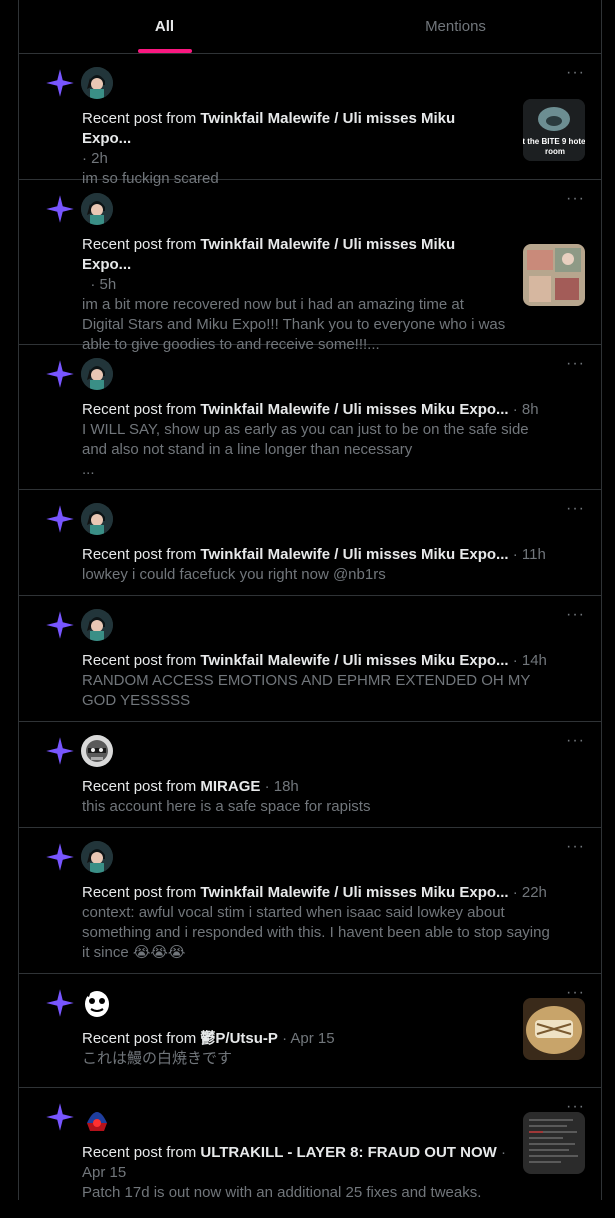  What do you see at coordinates (534, 892) in the screenshot?
I see `timestamp: 22h` at bounding box center [534, 892].